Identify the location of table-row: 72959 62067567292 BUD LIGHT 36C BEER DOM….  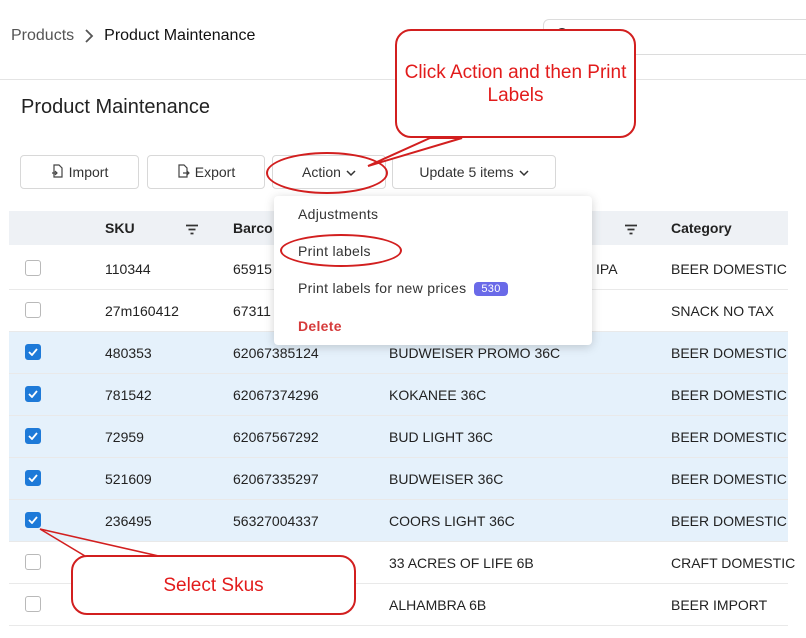
(398, 437).